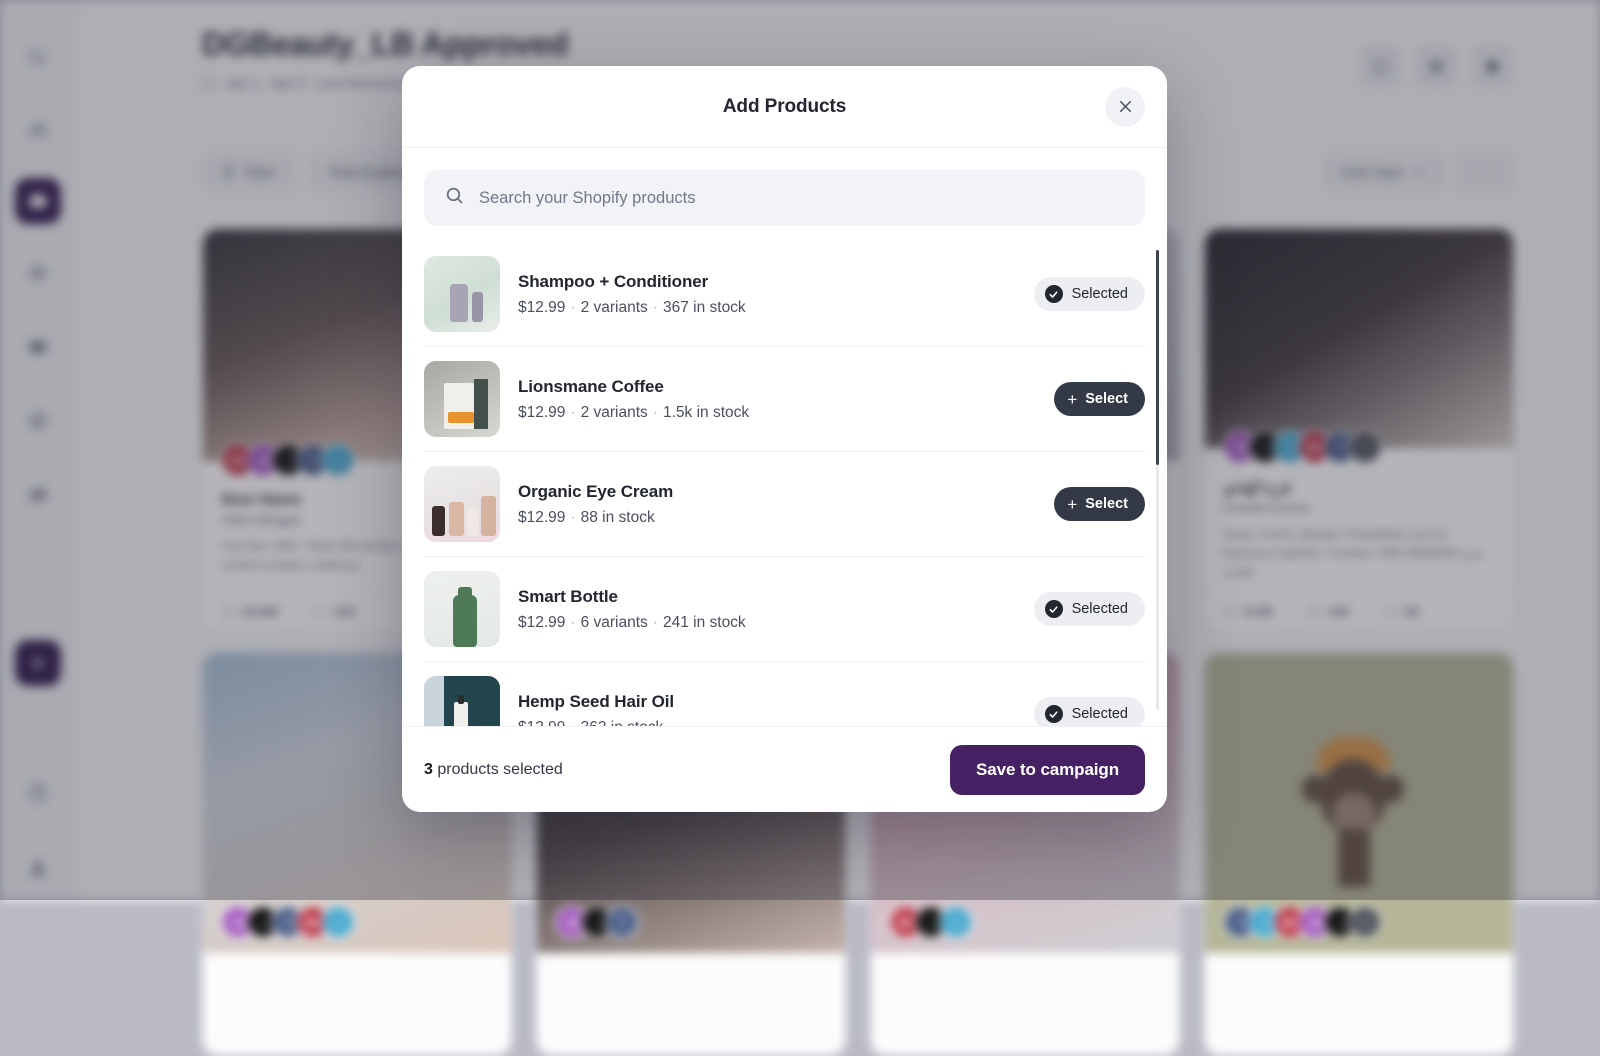  Describe the element at coordinates (767, 597) in the screenshot. I see `product-name: Smart Bottle` at that location.